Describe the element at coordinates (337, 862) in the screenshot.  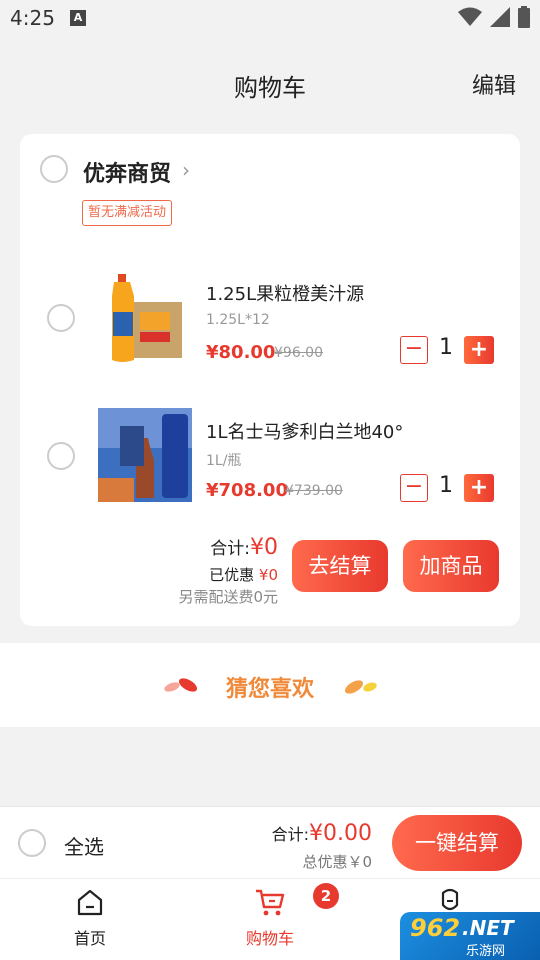
I see `cart-total-discount: 总优惠￥0` at that location.